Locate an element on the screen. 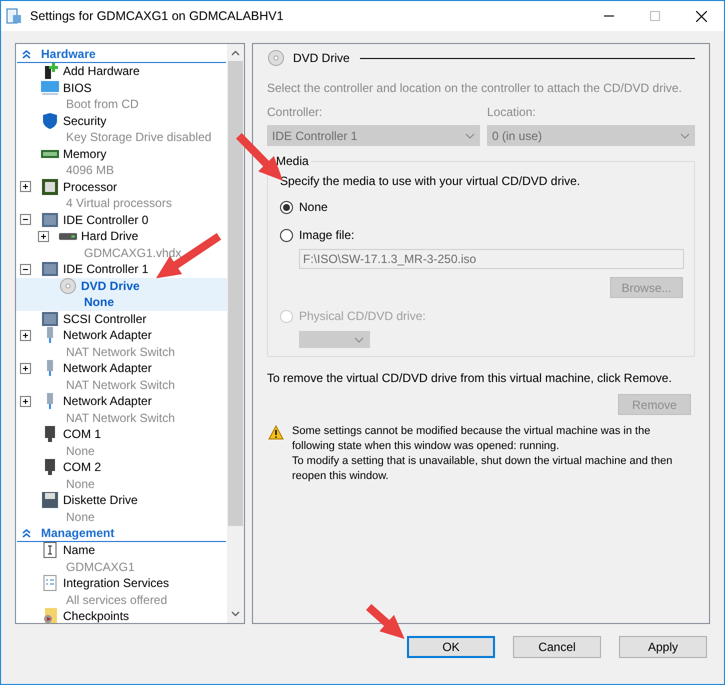  section-heading: Hardware is located at coordinates (68, 54).